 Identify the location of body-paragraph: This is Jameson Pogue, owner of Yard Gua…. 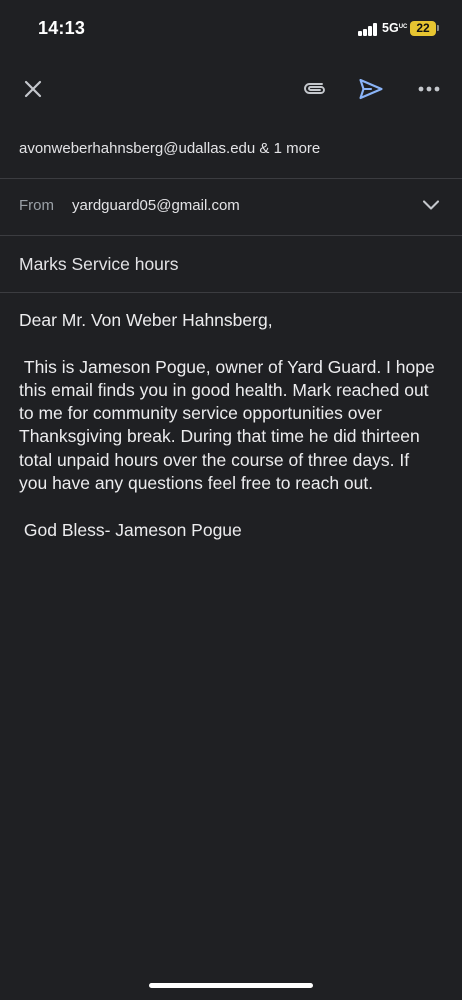
(229, 425).